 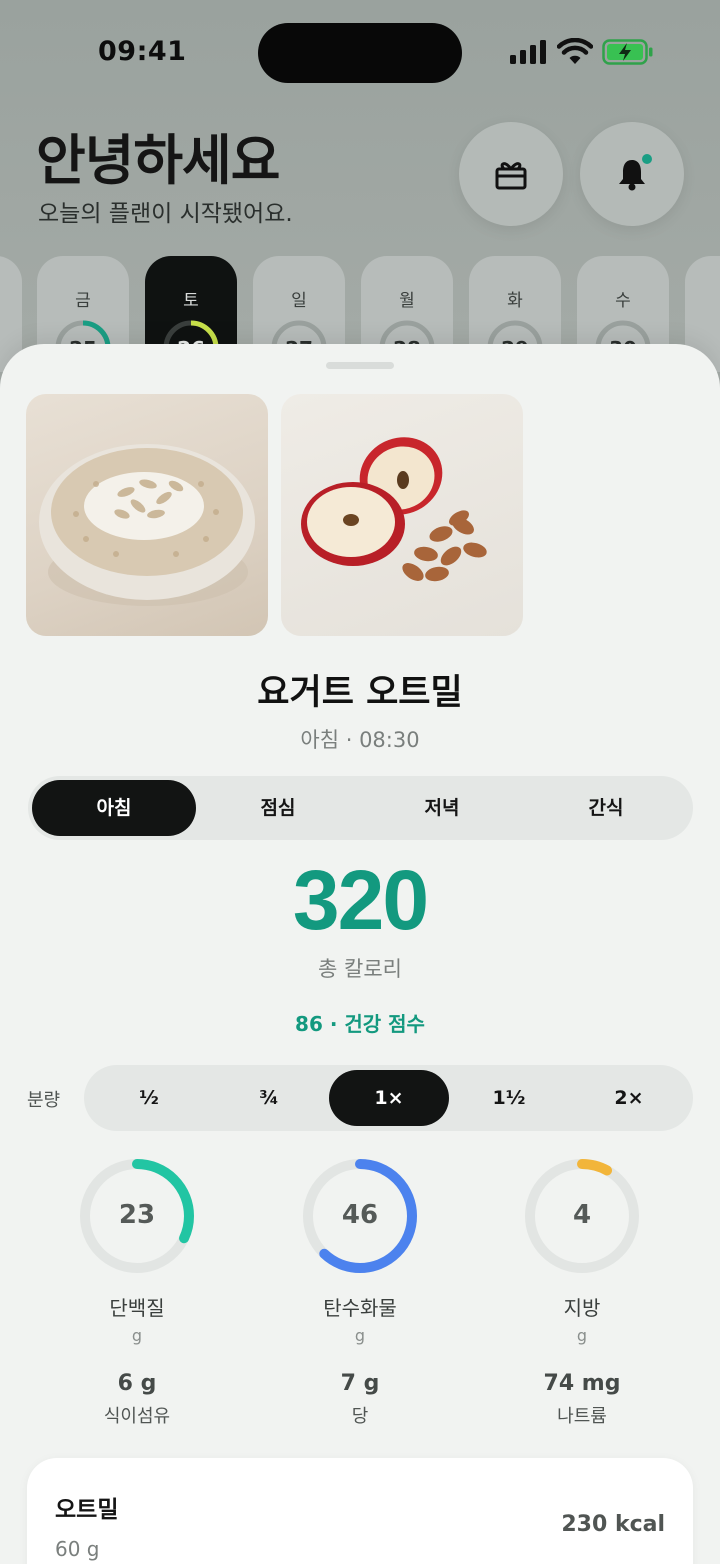 I want to click on fiber-label: 식이섬유, so click(x=137, y=1416).